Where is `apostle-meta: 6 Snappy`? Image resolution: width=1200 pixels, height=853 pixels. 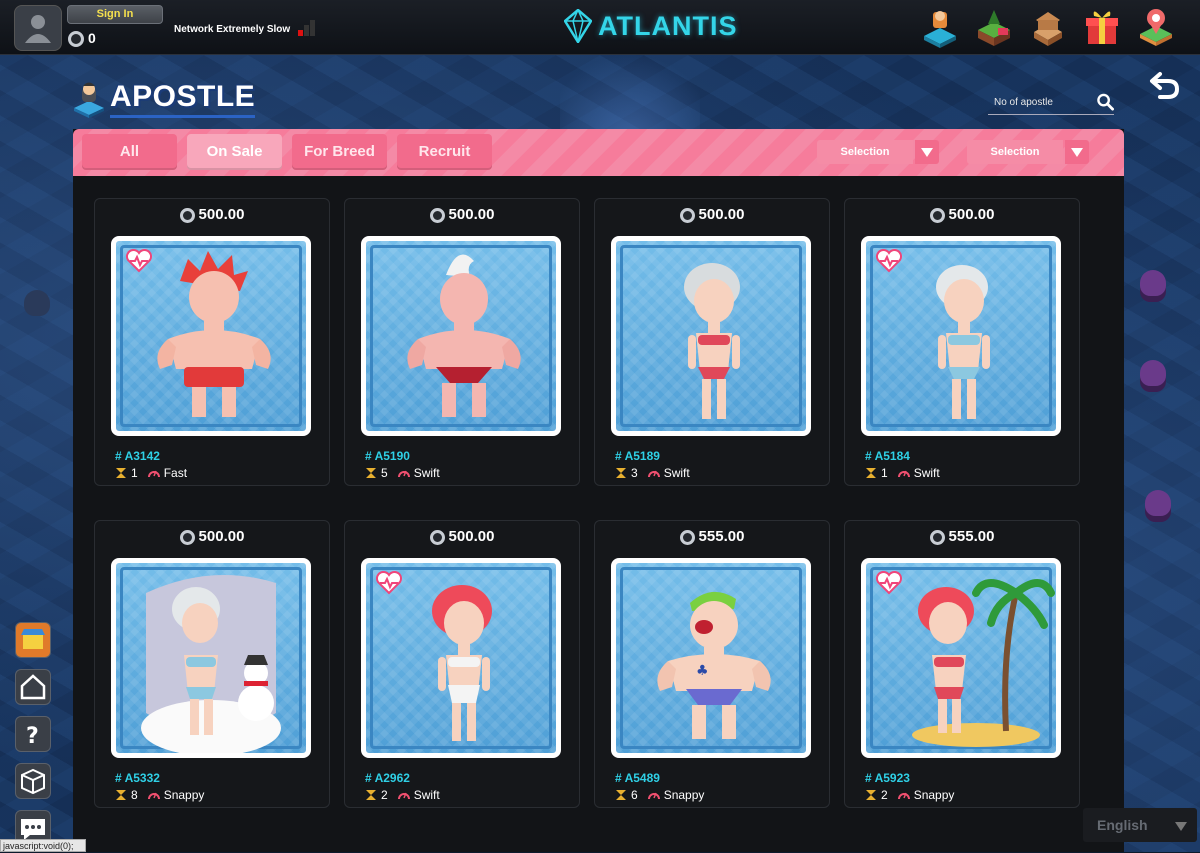 apostle-meta: 6 Snappy is located at coordinates (659, 795).